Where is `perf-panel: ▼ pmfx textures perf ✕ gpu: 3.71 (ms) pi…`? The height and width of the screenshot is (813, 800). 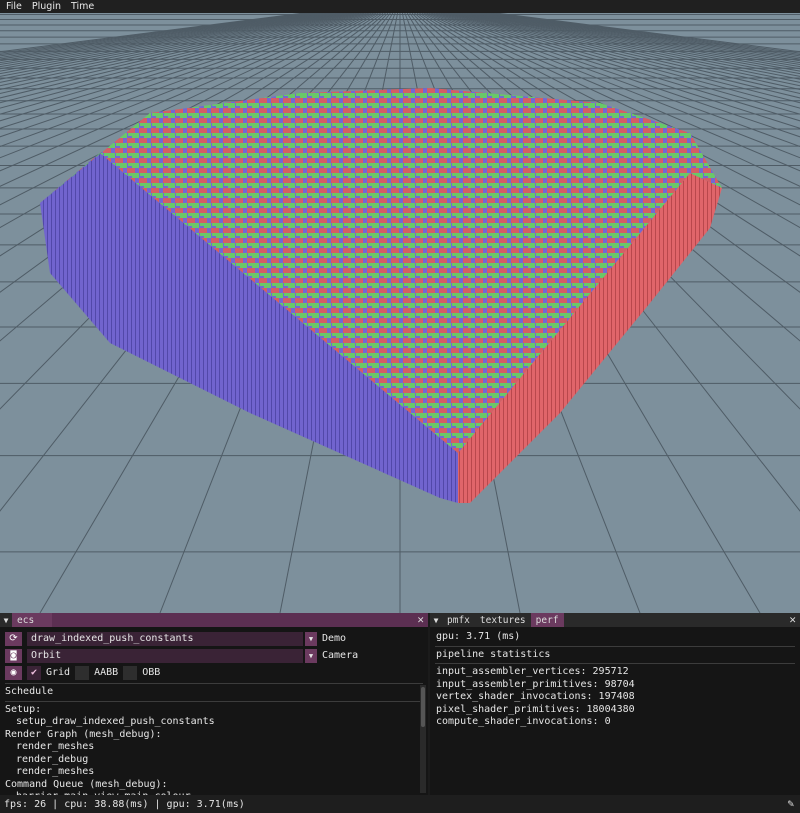 perf-panel: ▼ pmfx textures perf ✕ gpu: 3.71 (ms) pi… is located at coordinates (615, 704).